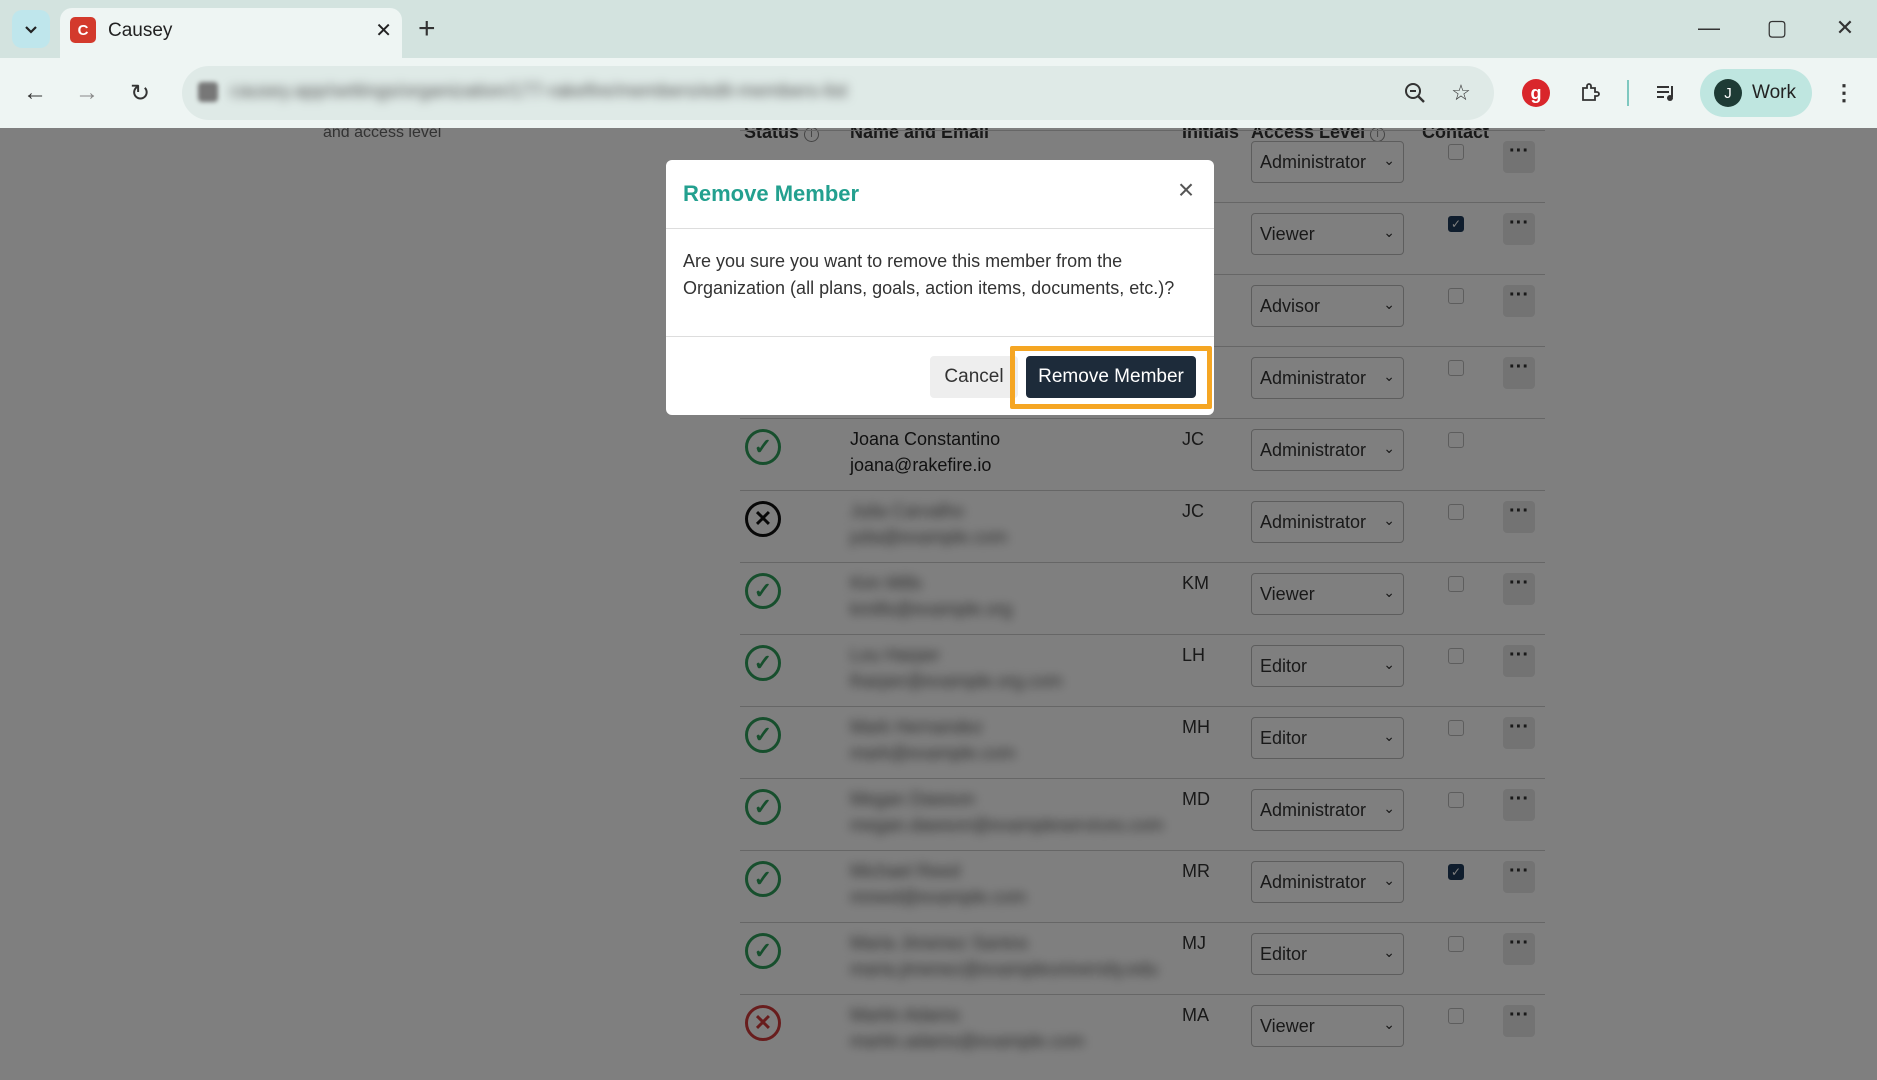  What do you see at coordinates (1461, 93) in the screenshot?
I see `bookmark-star-icon: ☆` at bounding box center [1461, 93].